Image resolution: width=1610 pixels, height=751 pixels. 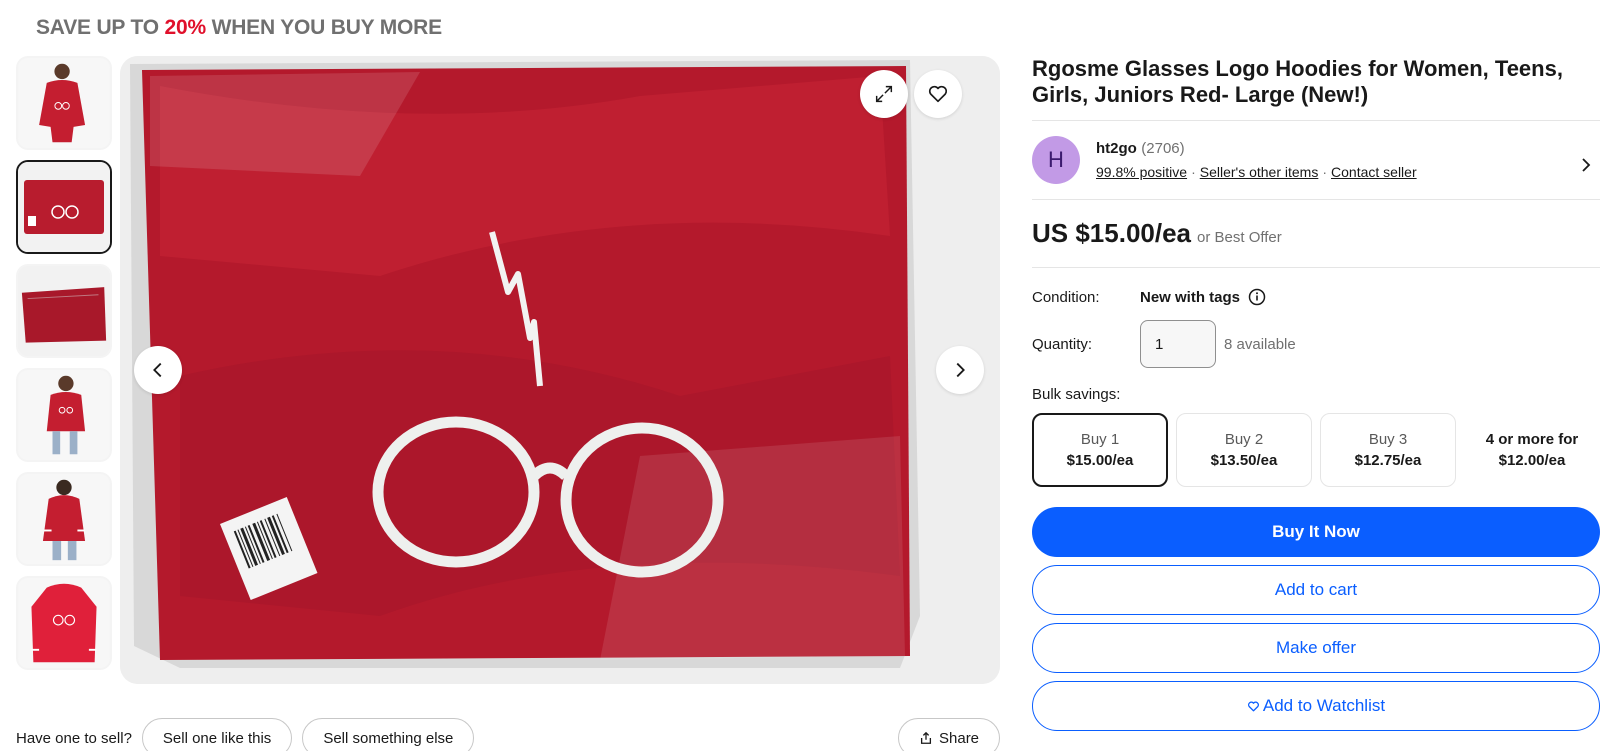 What do you see at coordinates (1056, 160) in the screenshot?
I see `seller-avatar: H` at bounding box center [1056, 160].